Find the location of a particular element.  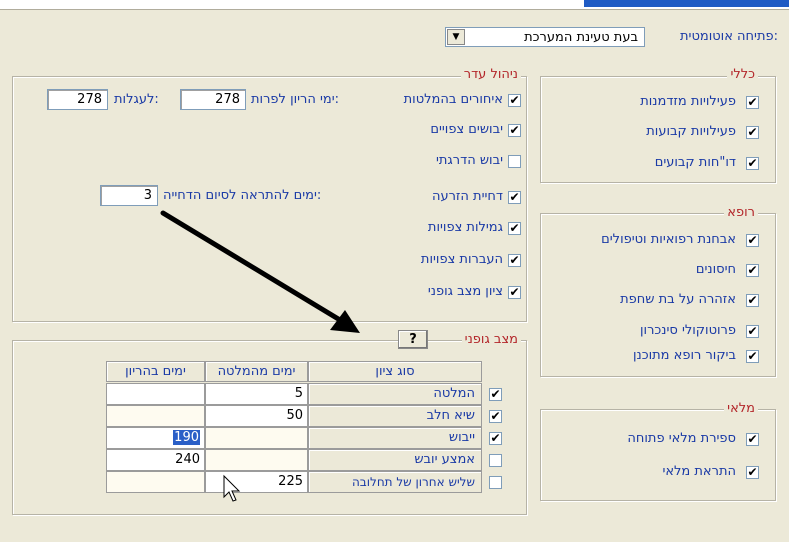

arrow-icon is located at coordinates (260, 356).